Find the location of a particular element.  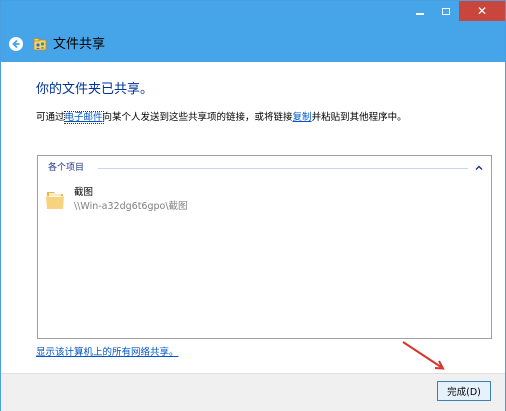

maximize-icon is located at coordinates (446, 11).